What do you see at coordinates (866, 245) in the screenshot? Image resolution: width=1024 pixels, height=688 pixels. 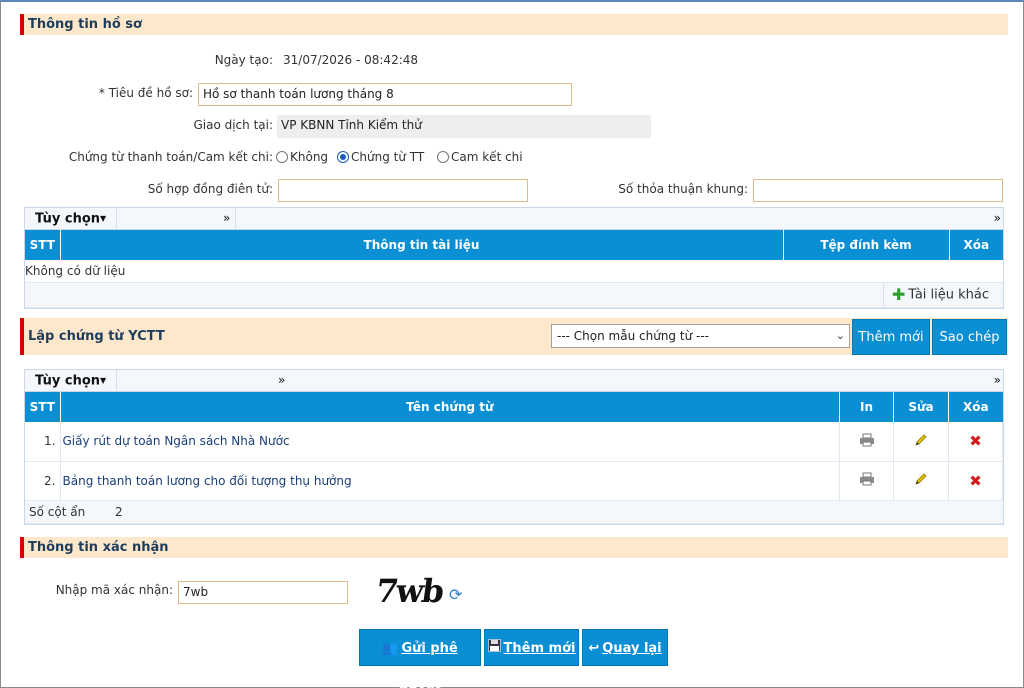 I see `col-attachment: Tệp đính kèm` at bounding box center [866, 245].